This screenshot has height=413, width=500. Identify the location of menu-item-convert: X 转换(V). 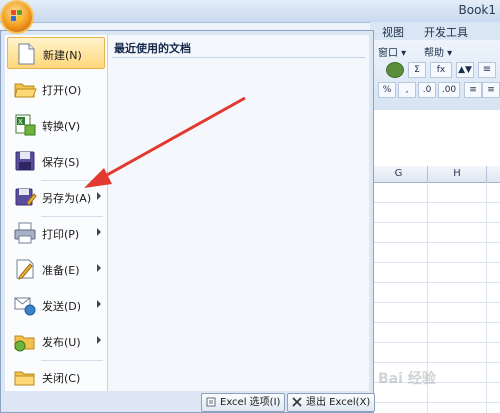
(56, 125).